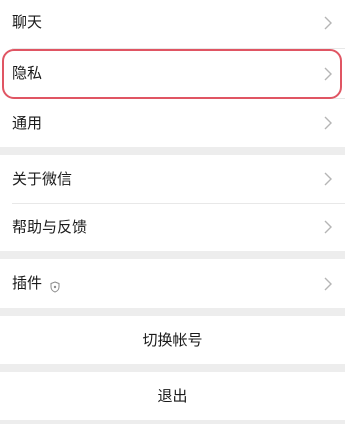 This screenshot has height=424, width=345. I want to click on settings-item-label: 通用, so click(27, 123).